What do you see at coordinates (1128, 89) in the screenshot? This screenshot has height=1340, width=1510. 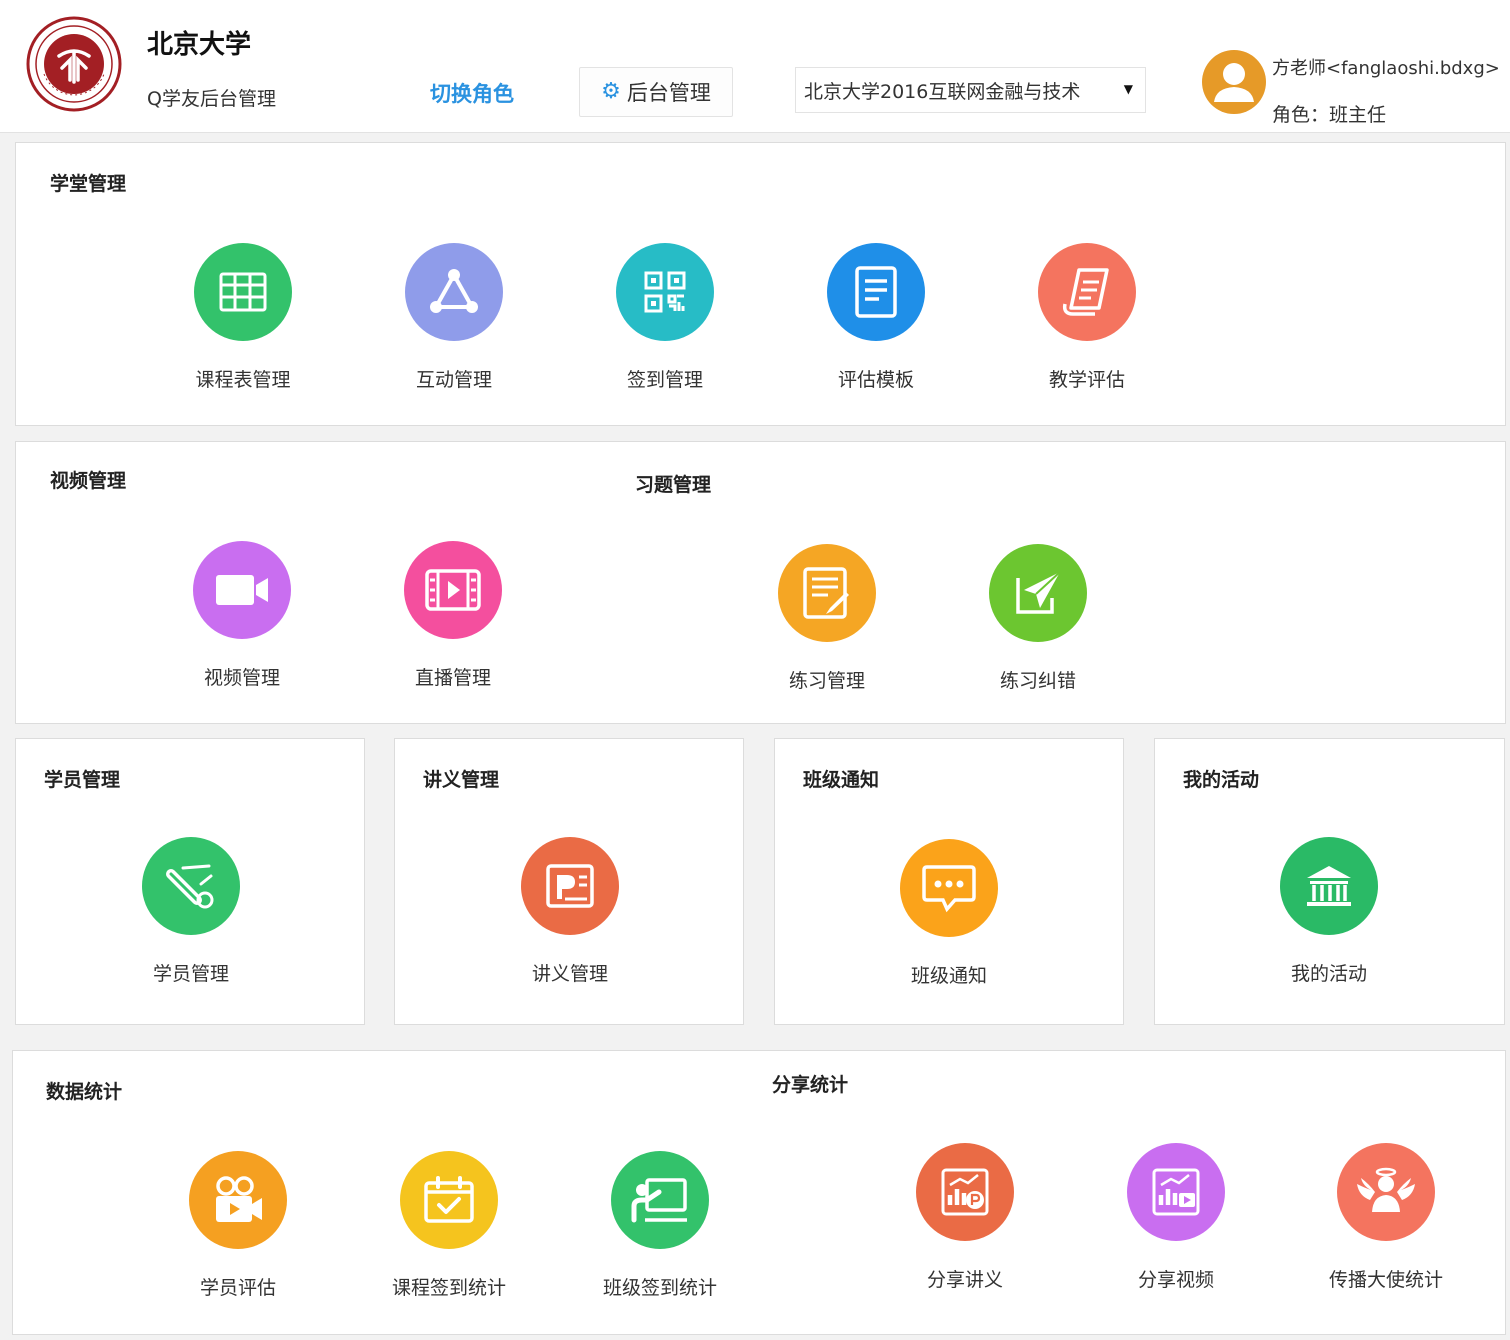 I see `caret-down-icon: ▼` at bounding box center [1128, 89].